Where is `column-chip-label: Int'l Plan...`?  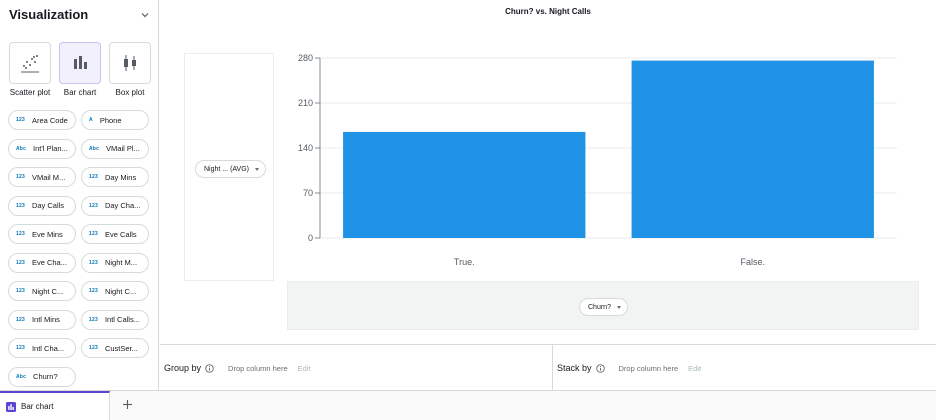
column-chip-label: Int'l Plan... is located at coordinates (50, 148).